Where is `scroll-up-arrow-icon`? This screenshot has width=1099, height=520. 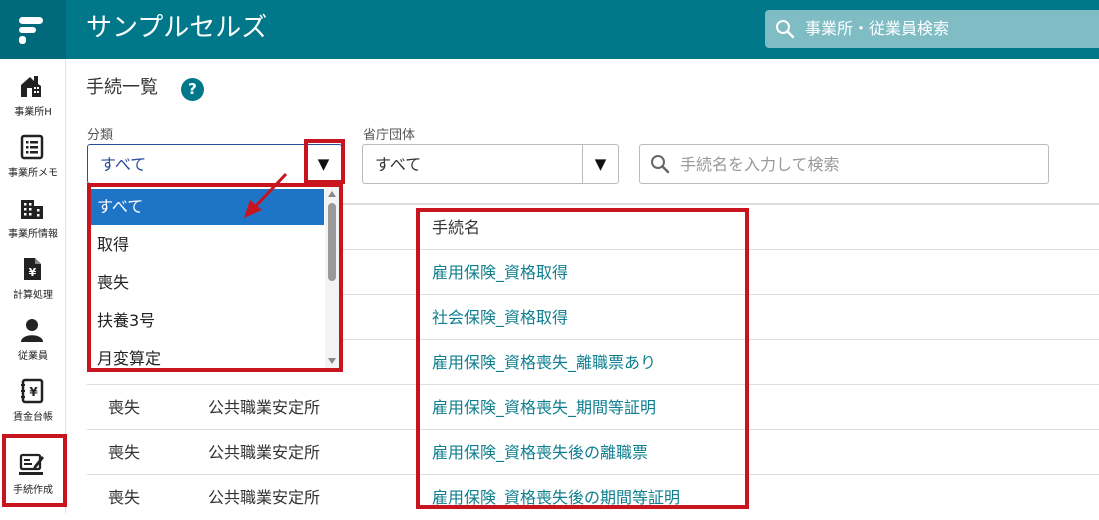 scroll-up-arrow-icon is located at coordinates (332, 194).